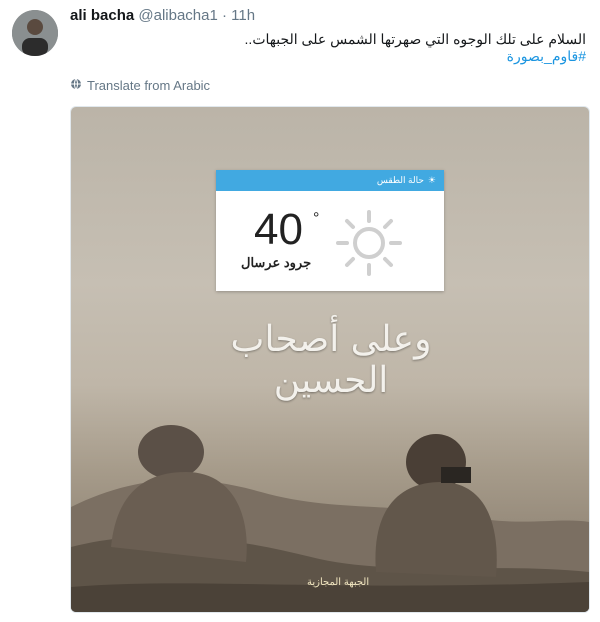  I want to click on weather-widget: حالة الطقس ☀ 40 ° جرود عرسال, so click(330, 230).